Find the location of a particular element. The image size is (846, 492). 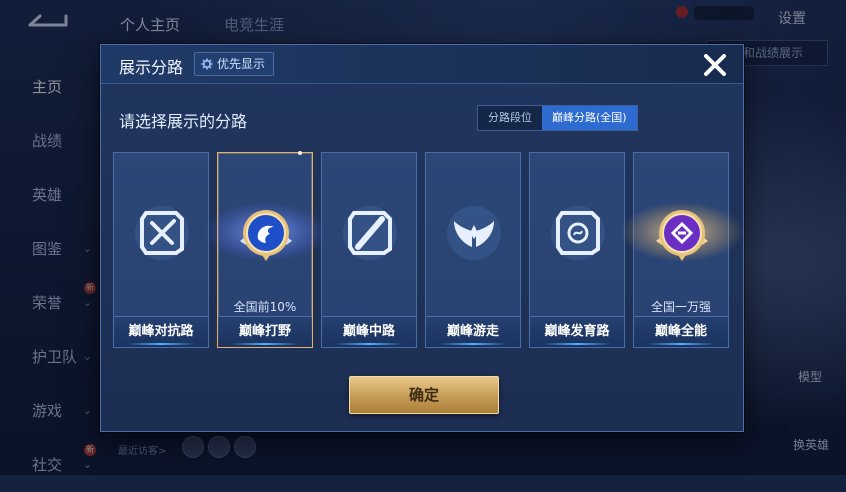

lane-card-allround: 全国一万强 巅峰全能 is located at coordinates (682, 250).